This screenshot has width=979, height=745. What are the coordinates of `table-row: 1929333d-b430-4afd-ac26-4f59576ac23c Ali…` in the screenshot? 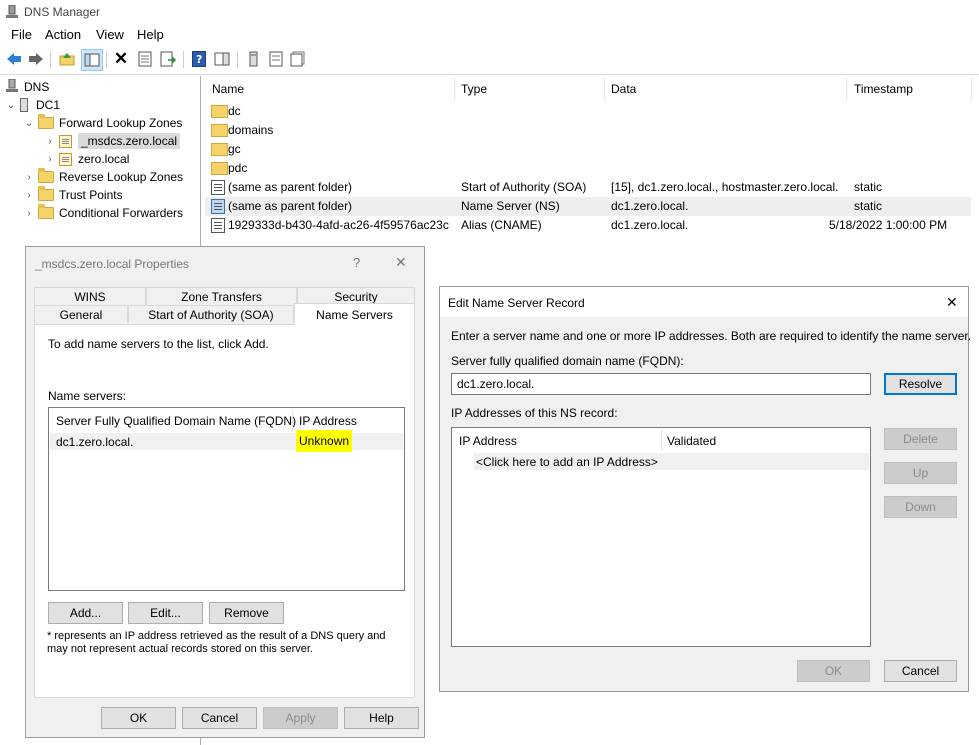 It's located at (588, 225).